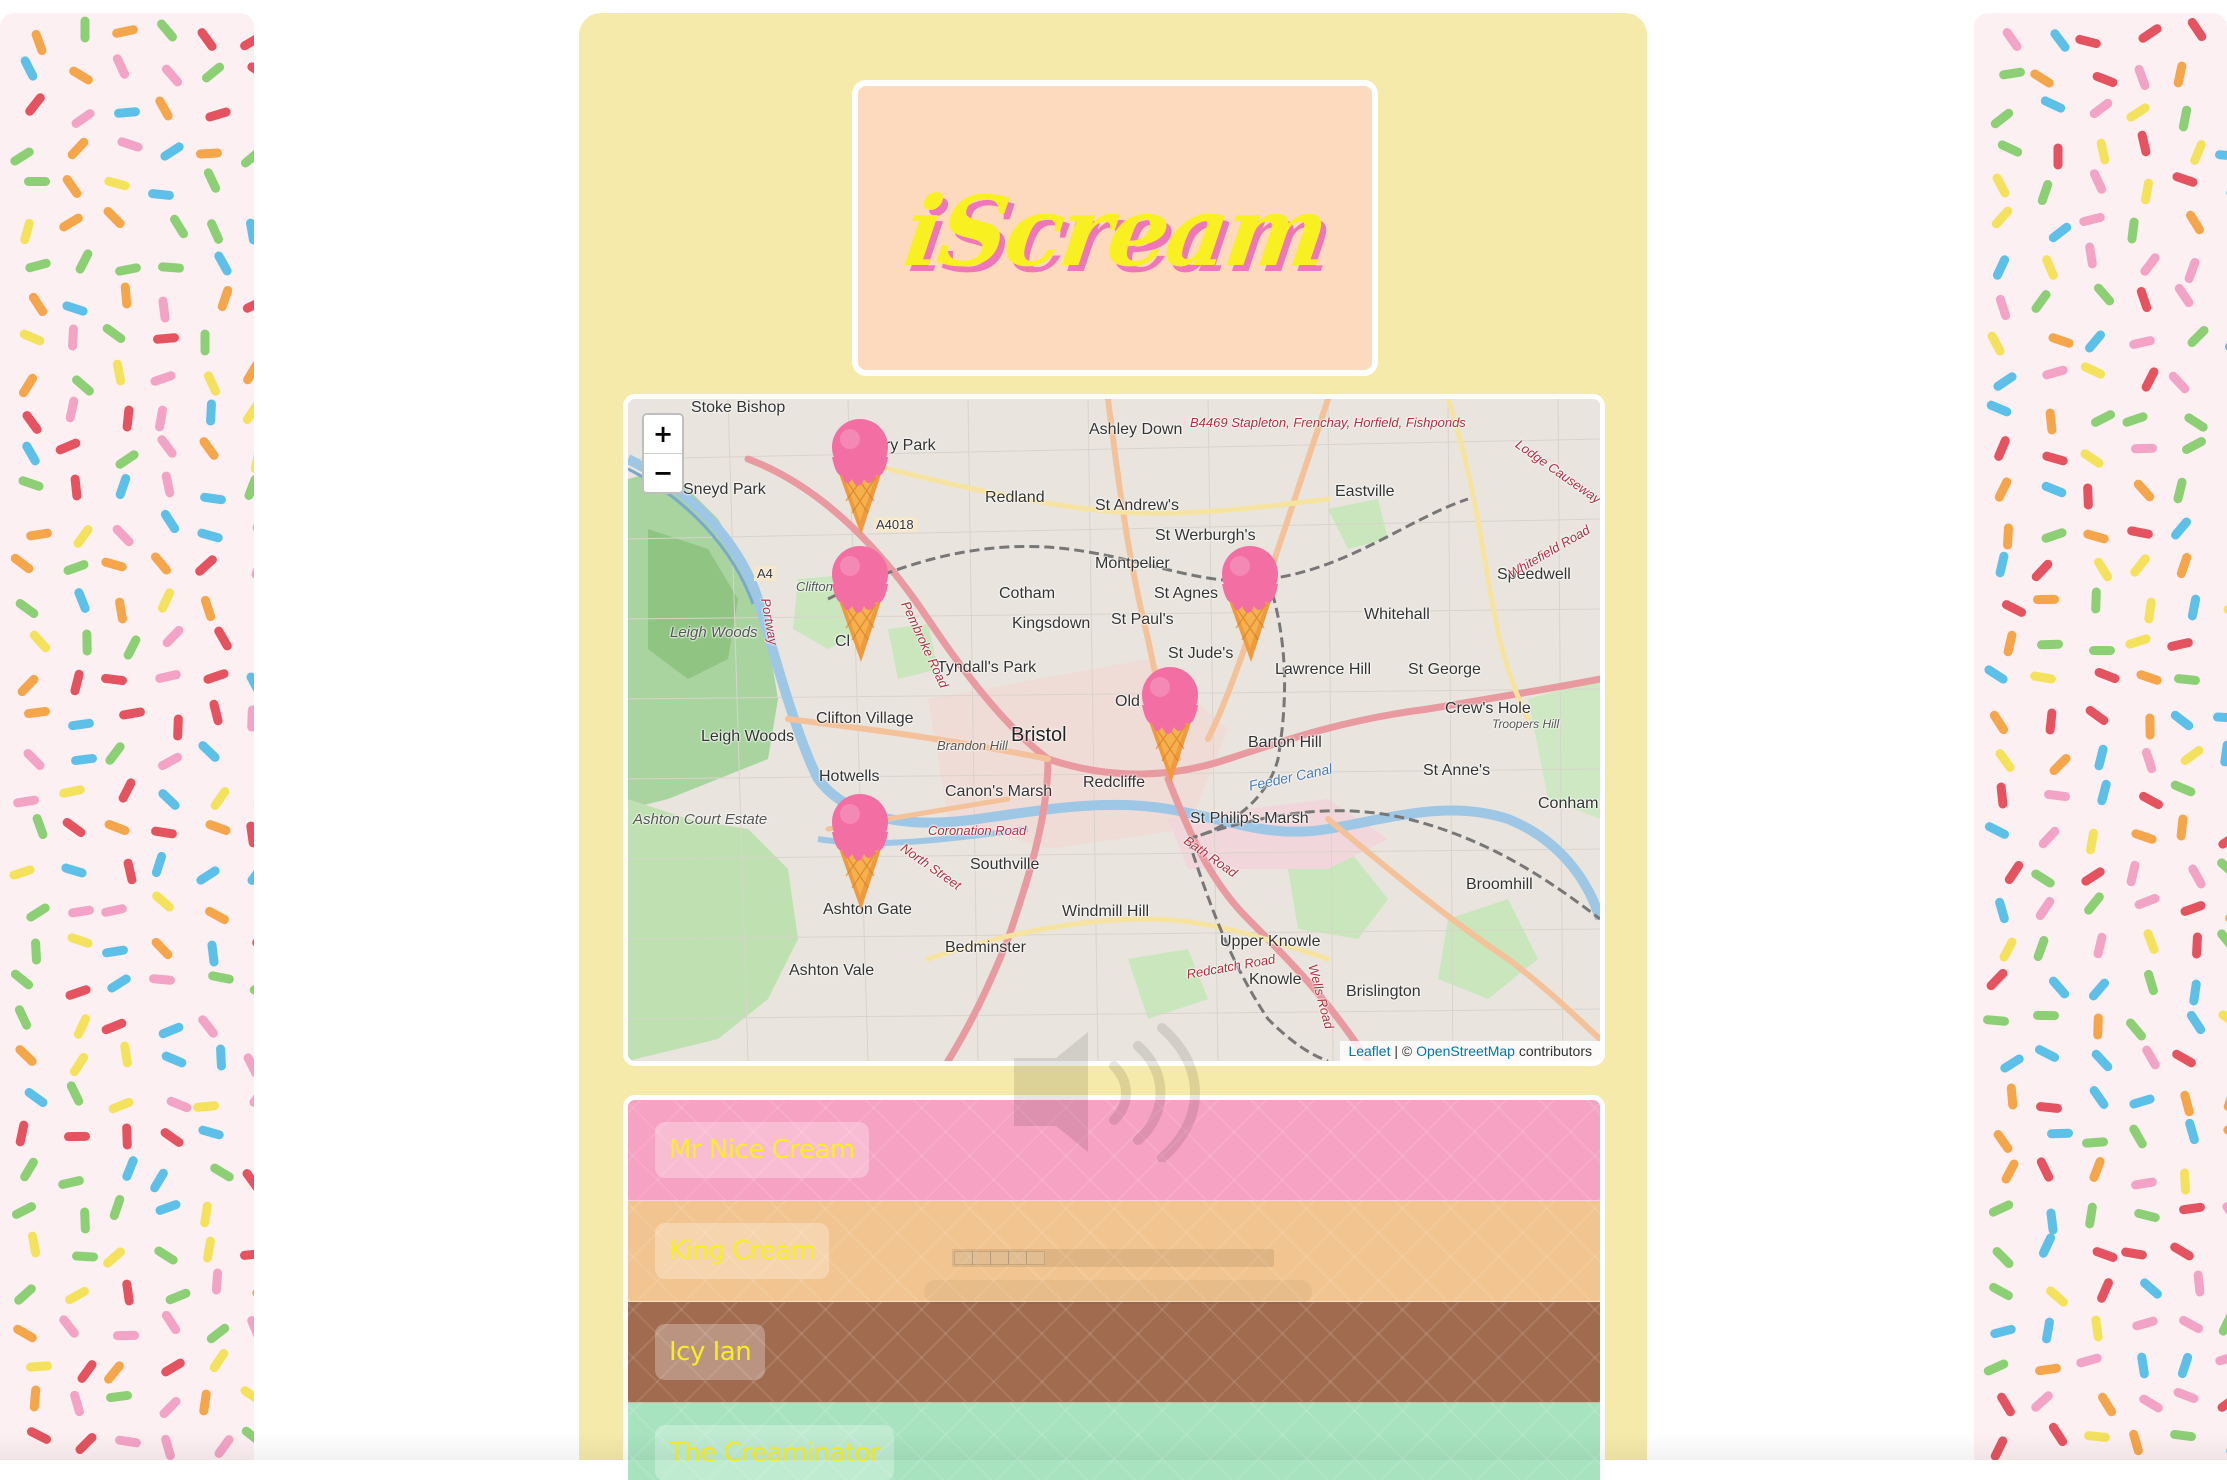 This screenshot has width=2227, height=1480. What do you see at coordinates (977, 830) in the screenshot?
I see `map-label: Coronation Road` at bounding box center [977, 830].